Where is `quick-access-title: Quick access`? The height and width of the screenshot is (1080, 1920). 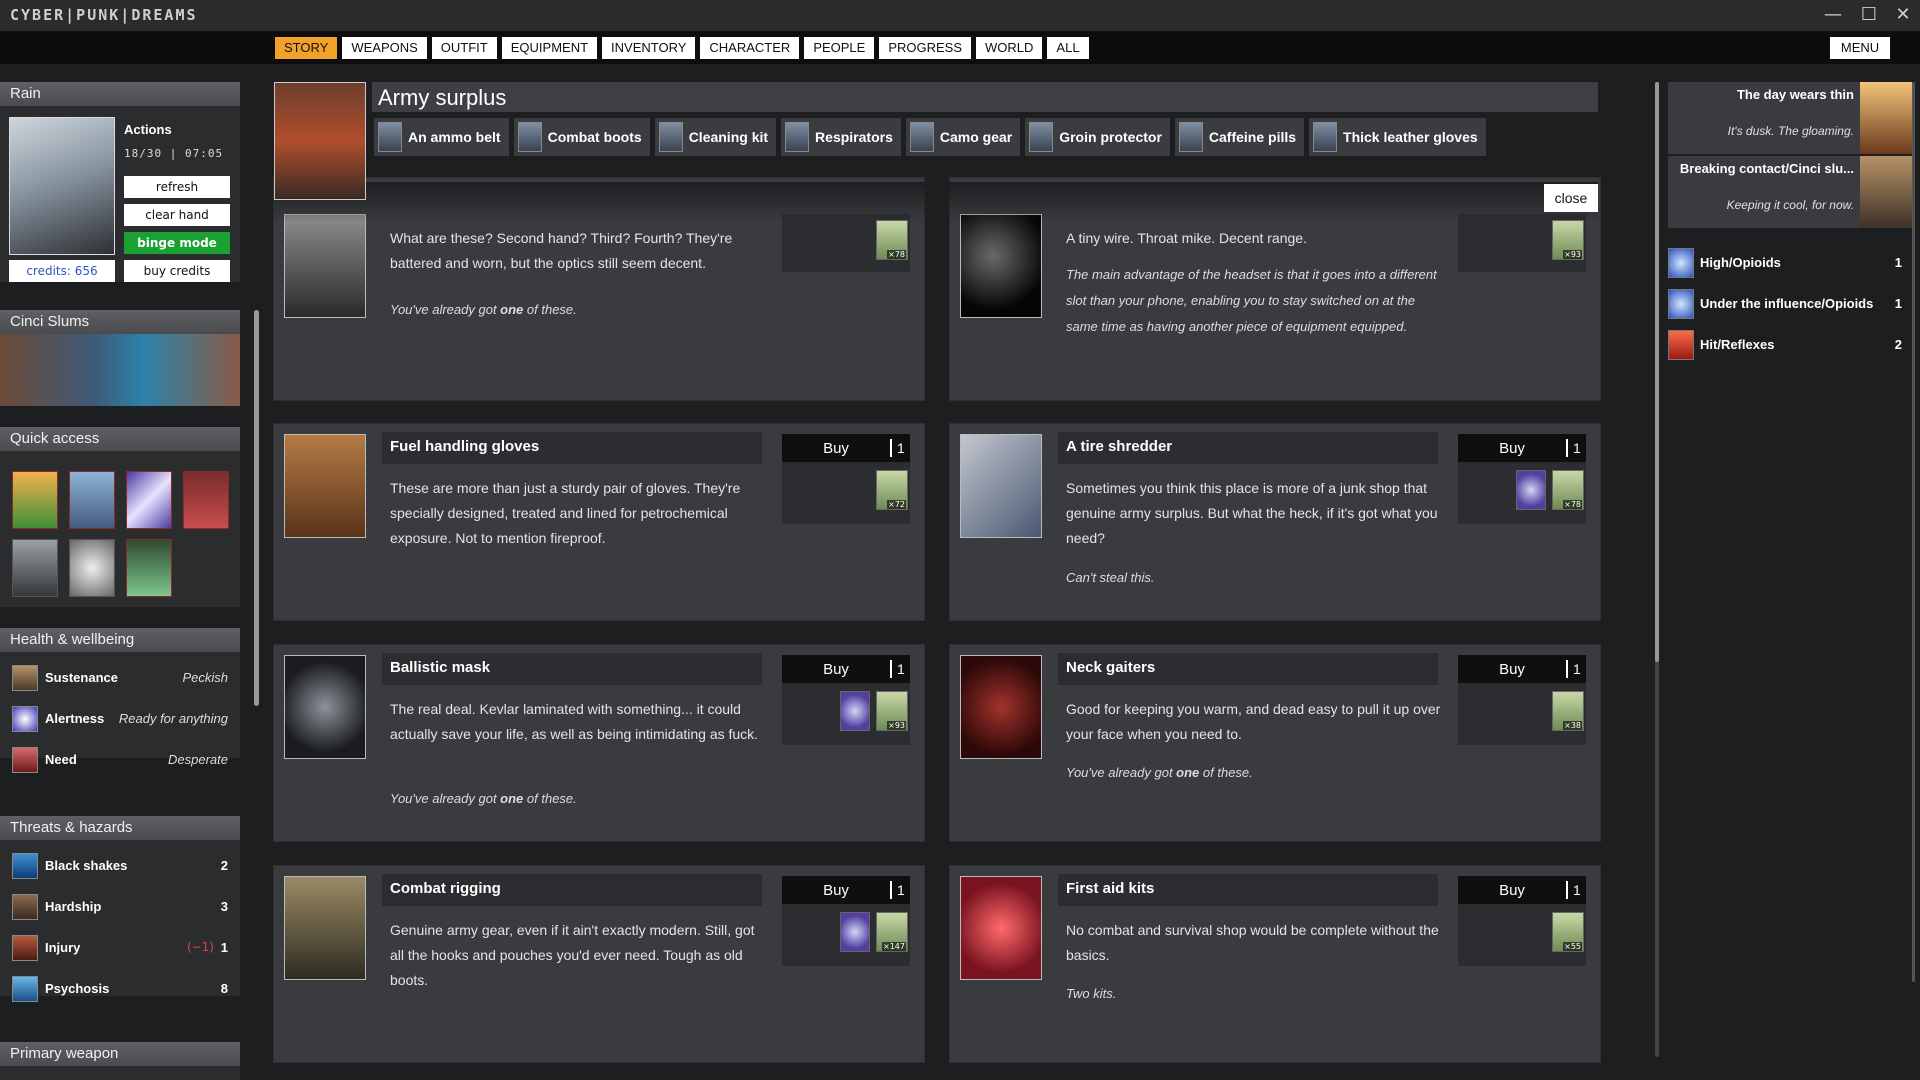
quick-access-title: Quick access is located at coordinates (120, 439).